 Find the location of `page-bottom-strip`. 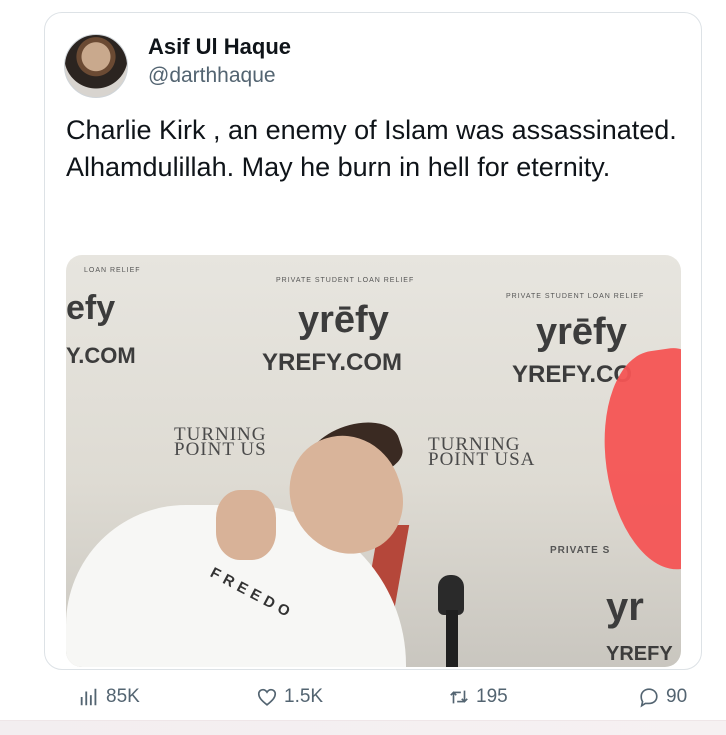

page-bottom-strip is located at coordinates (363, 727).